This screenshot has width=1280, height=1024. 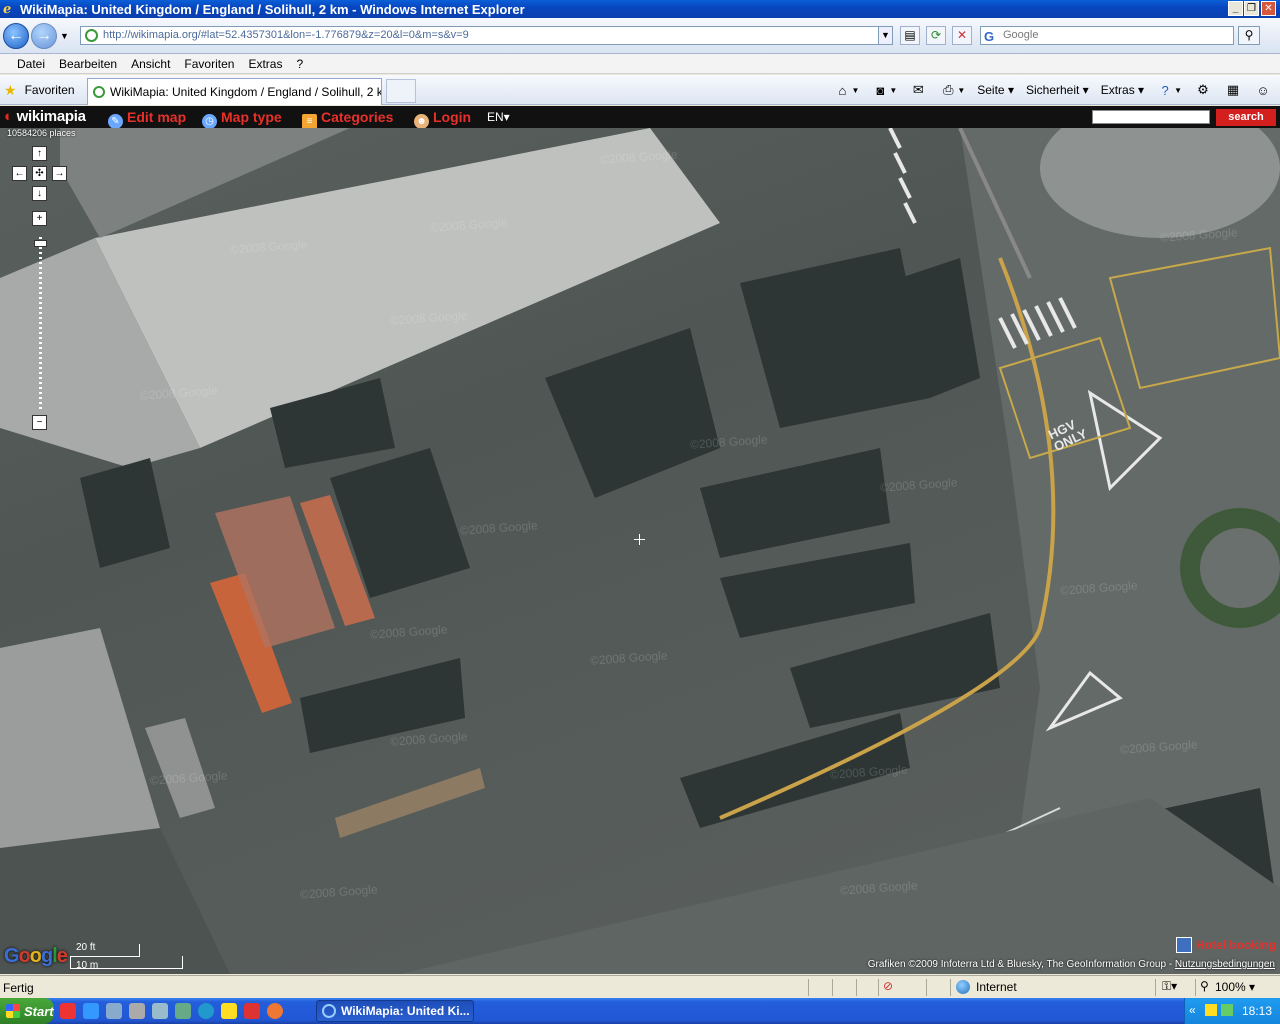 What do you see at coordinates (1246, 117) in the screenshot?
I see `wikimapia-search-button: search` at bounding box center [1246, 117].